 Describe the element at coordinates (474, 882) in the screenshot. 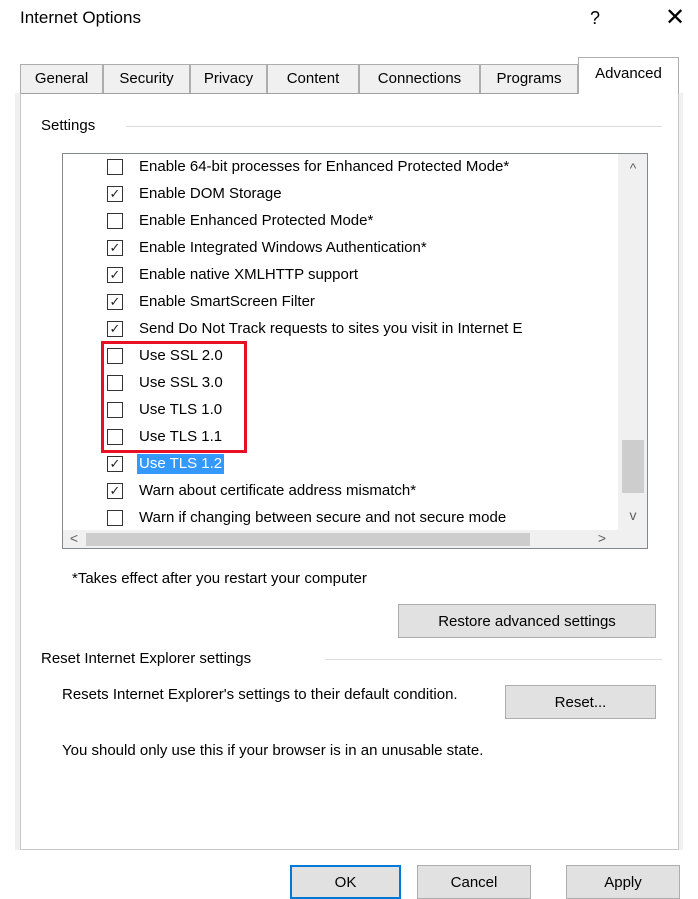

I see `cancel-button: Cancel` at that location.